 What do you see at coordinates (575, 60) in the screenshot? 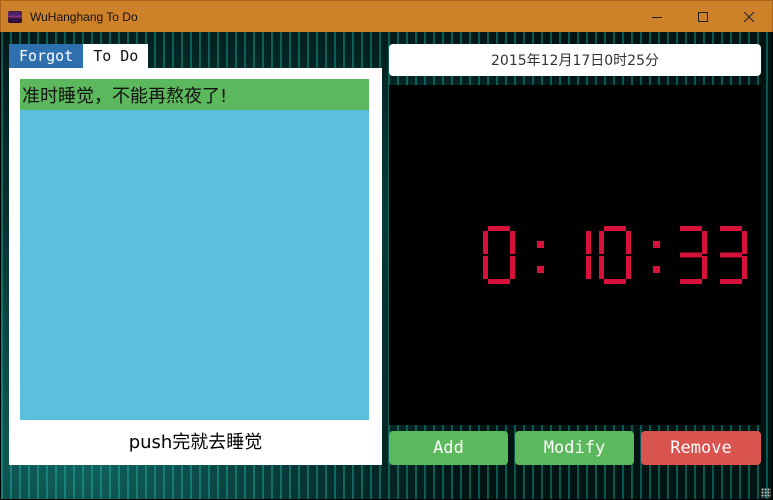
I see `date-display: 2015年12月17日0时25分` at bounding box center [575, 60].